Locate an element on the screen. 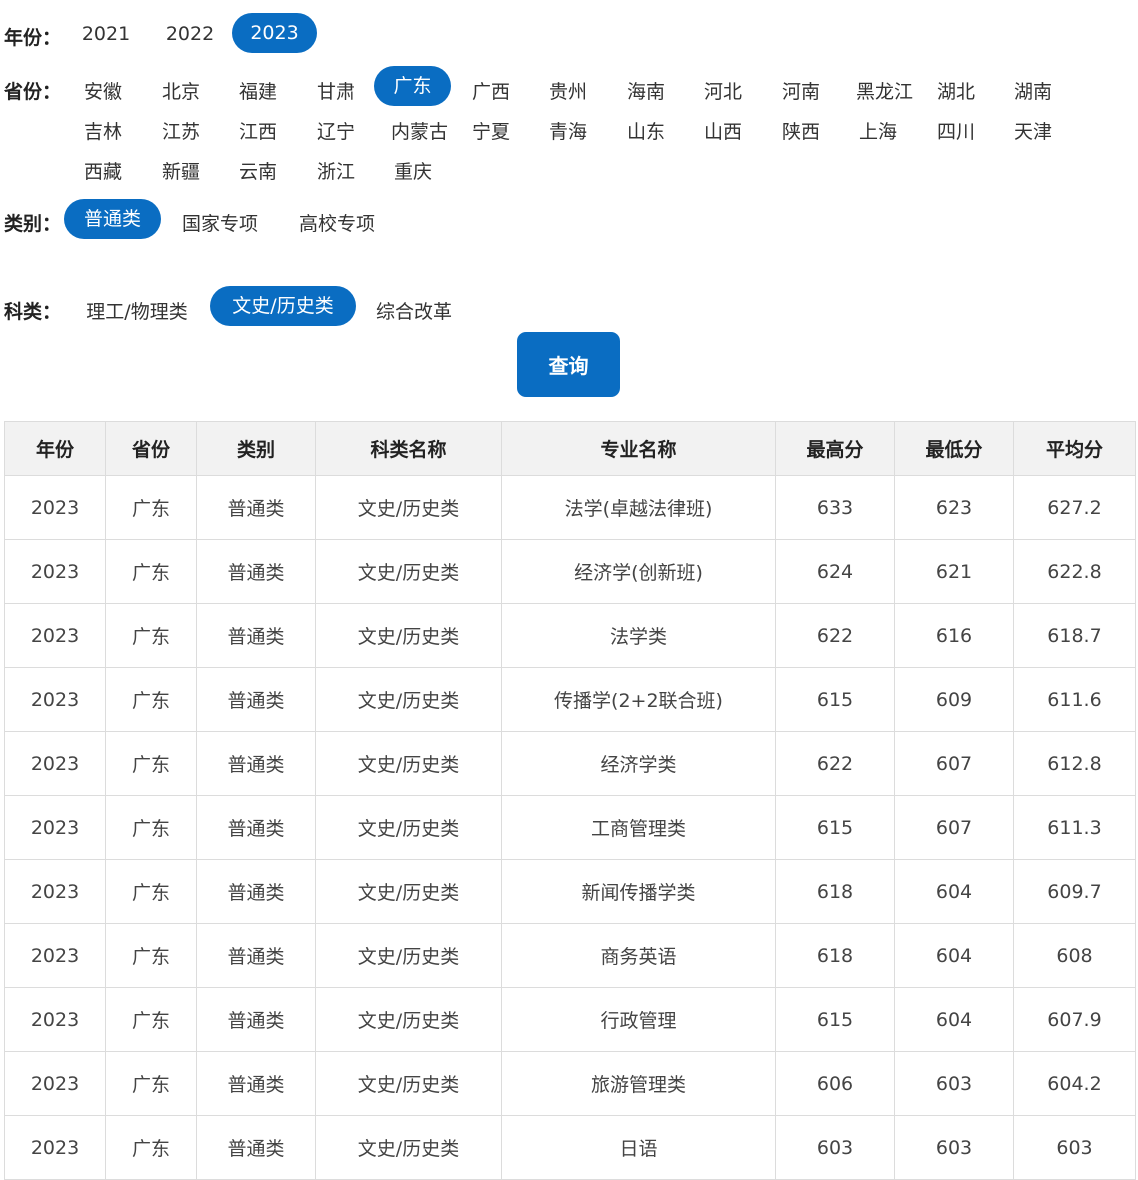  cell-major: 经济学类 is located at coordinates (638, 763).